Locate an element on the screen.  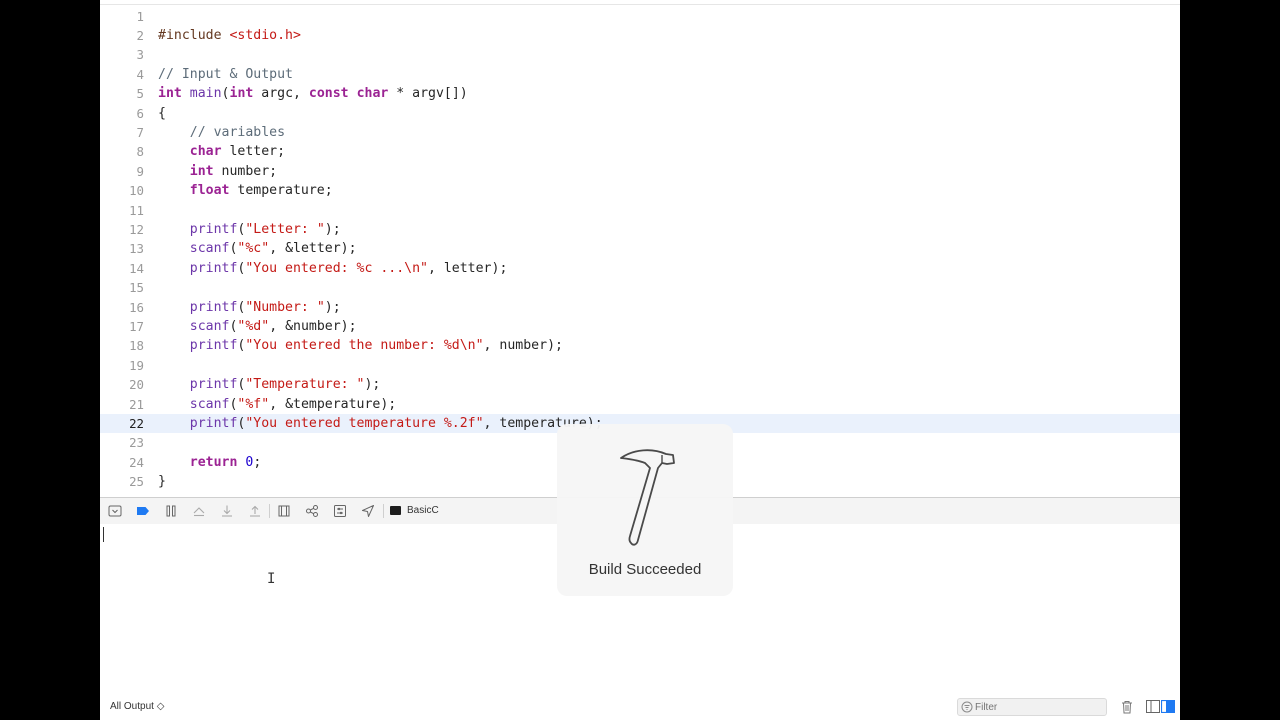
line-number: 8 is located at coordinates (122, 151).